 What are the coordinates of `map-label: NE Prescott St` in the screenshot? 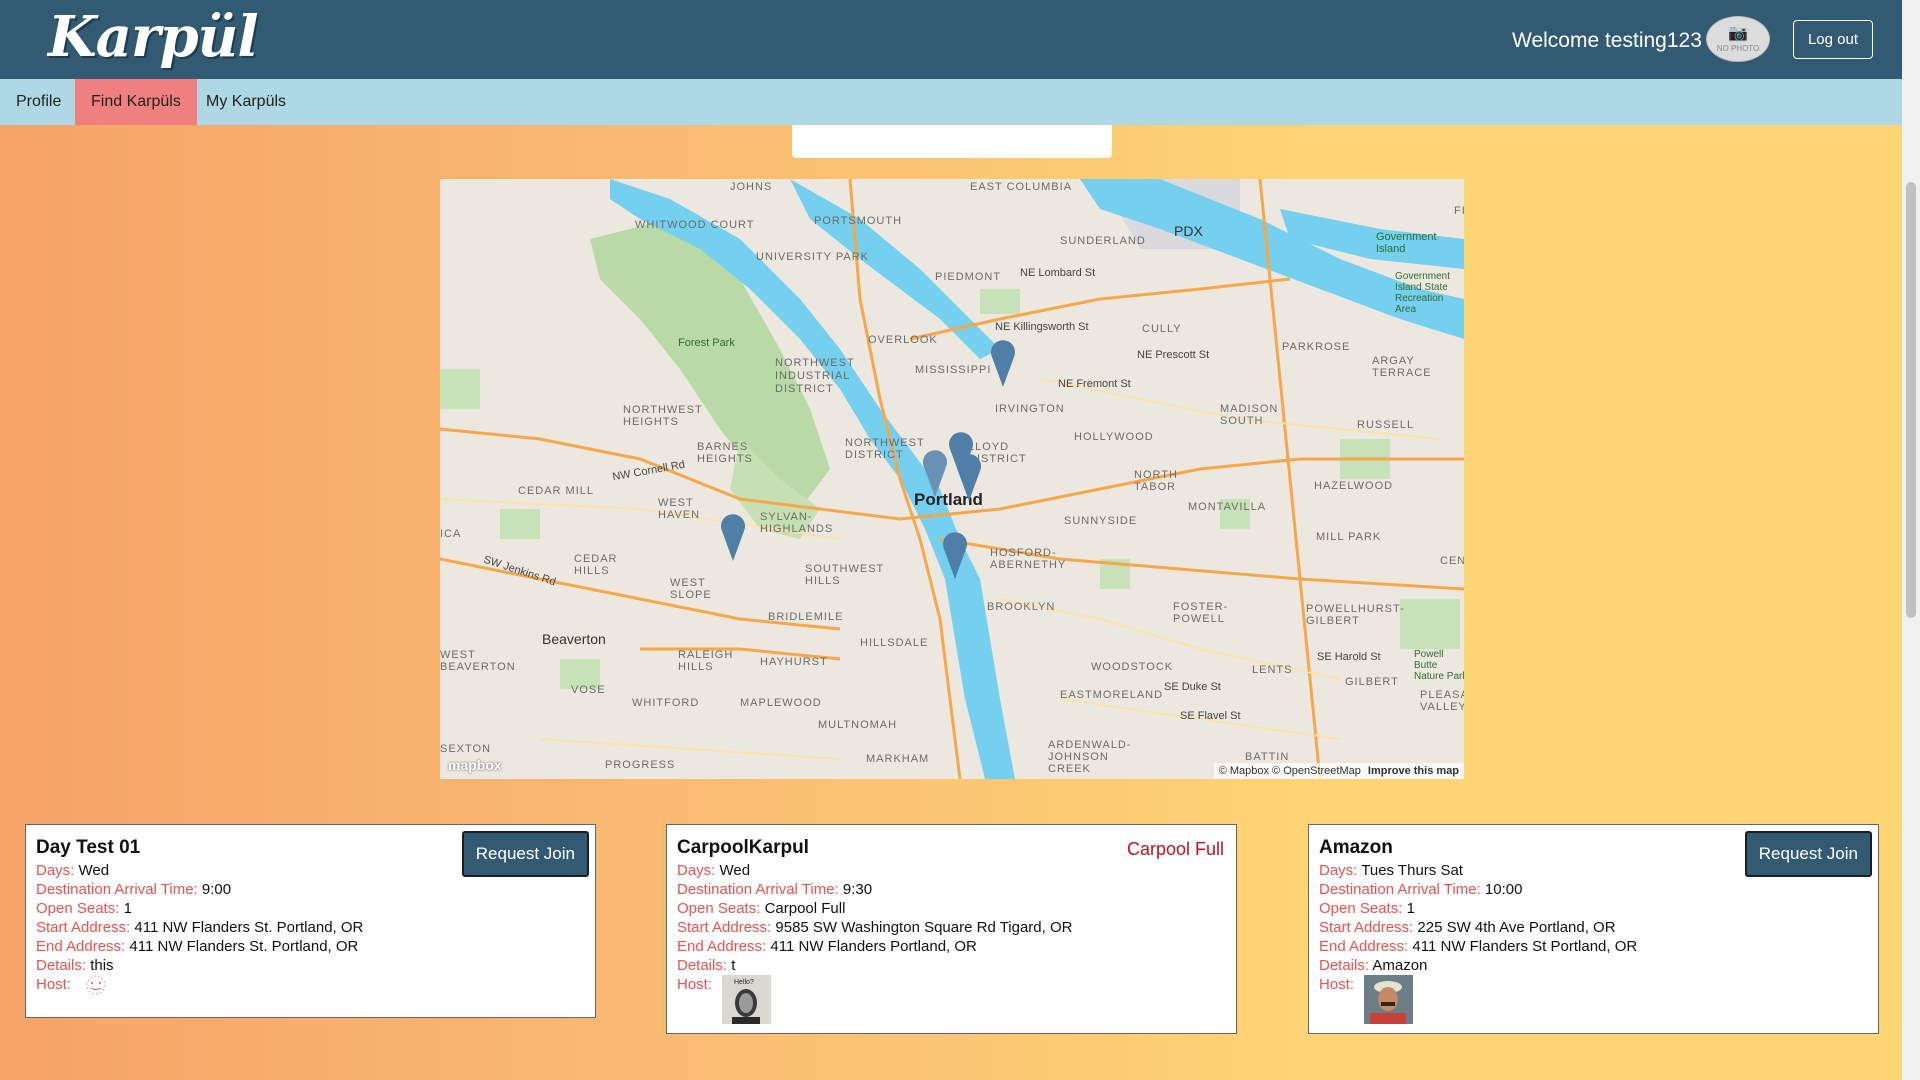 It's located at (1173, 355).